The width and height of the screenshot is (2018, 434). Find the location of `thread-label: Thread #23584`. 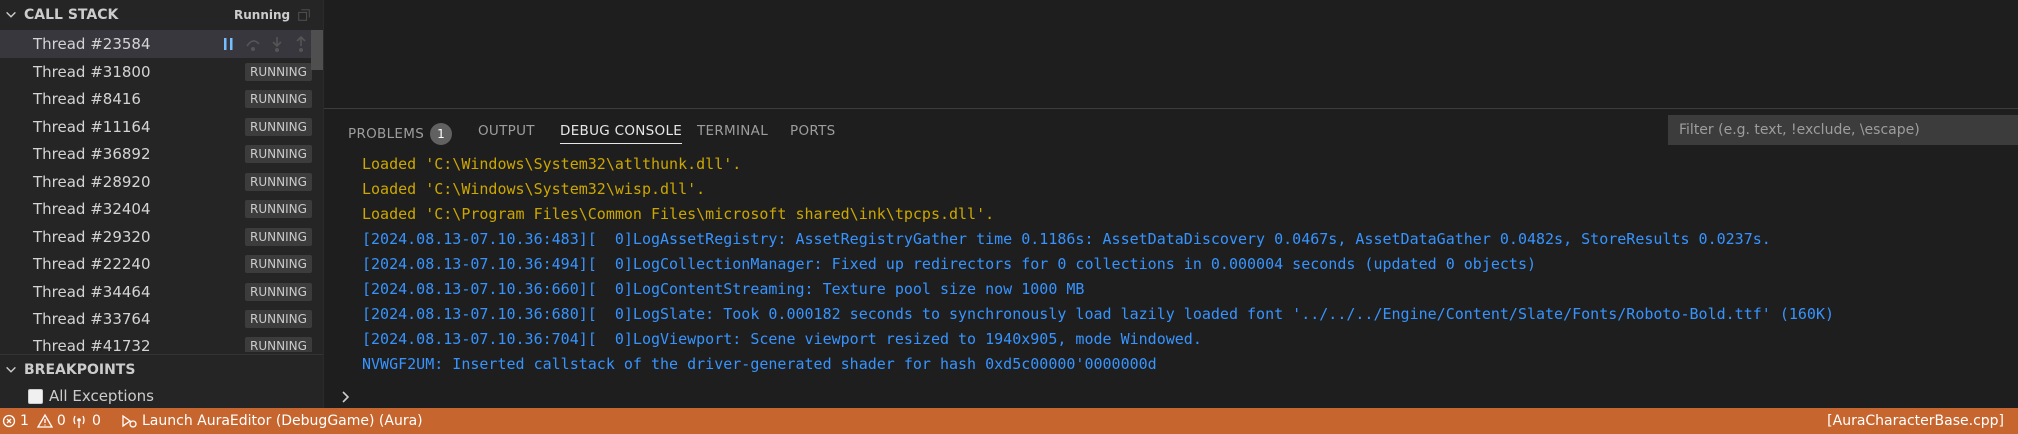

thread-label: Thread #23584 is located at coordinates (92, 44).